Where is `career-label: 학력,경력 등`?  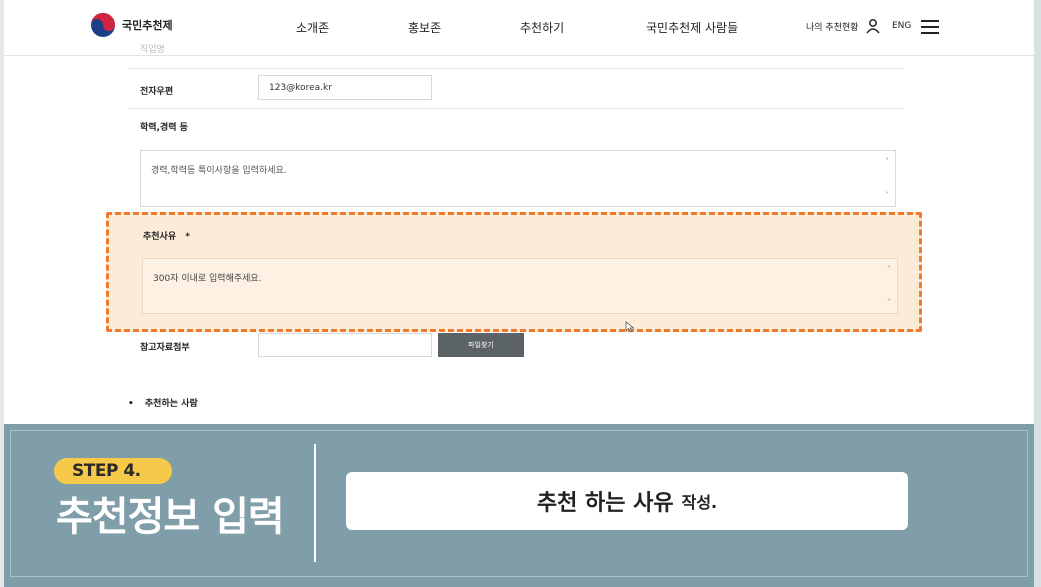 career-label: 학력,경력 등 is located at coordinates (164, 128).